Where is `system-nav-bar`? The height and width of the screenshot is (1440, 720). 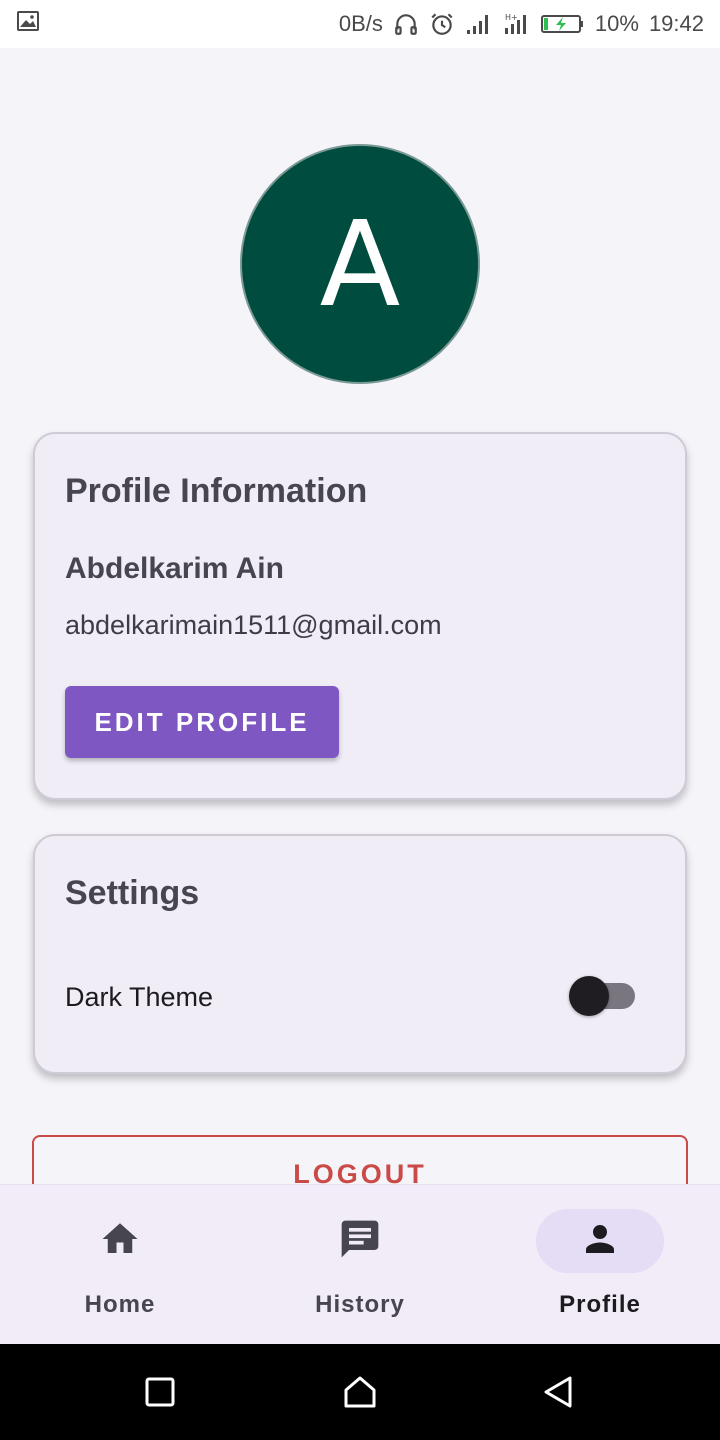 system-nav-bar is located at coordinates (360, 1392).